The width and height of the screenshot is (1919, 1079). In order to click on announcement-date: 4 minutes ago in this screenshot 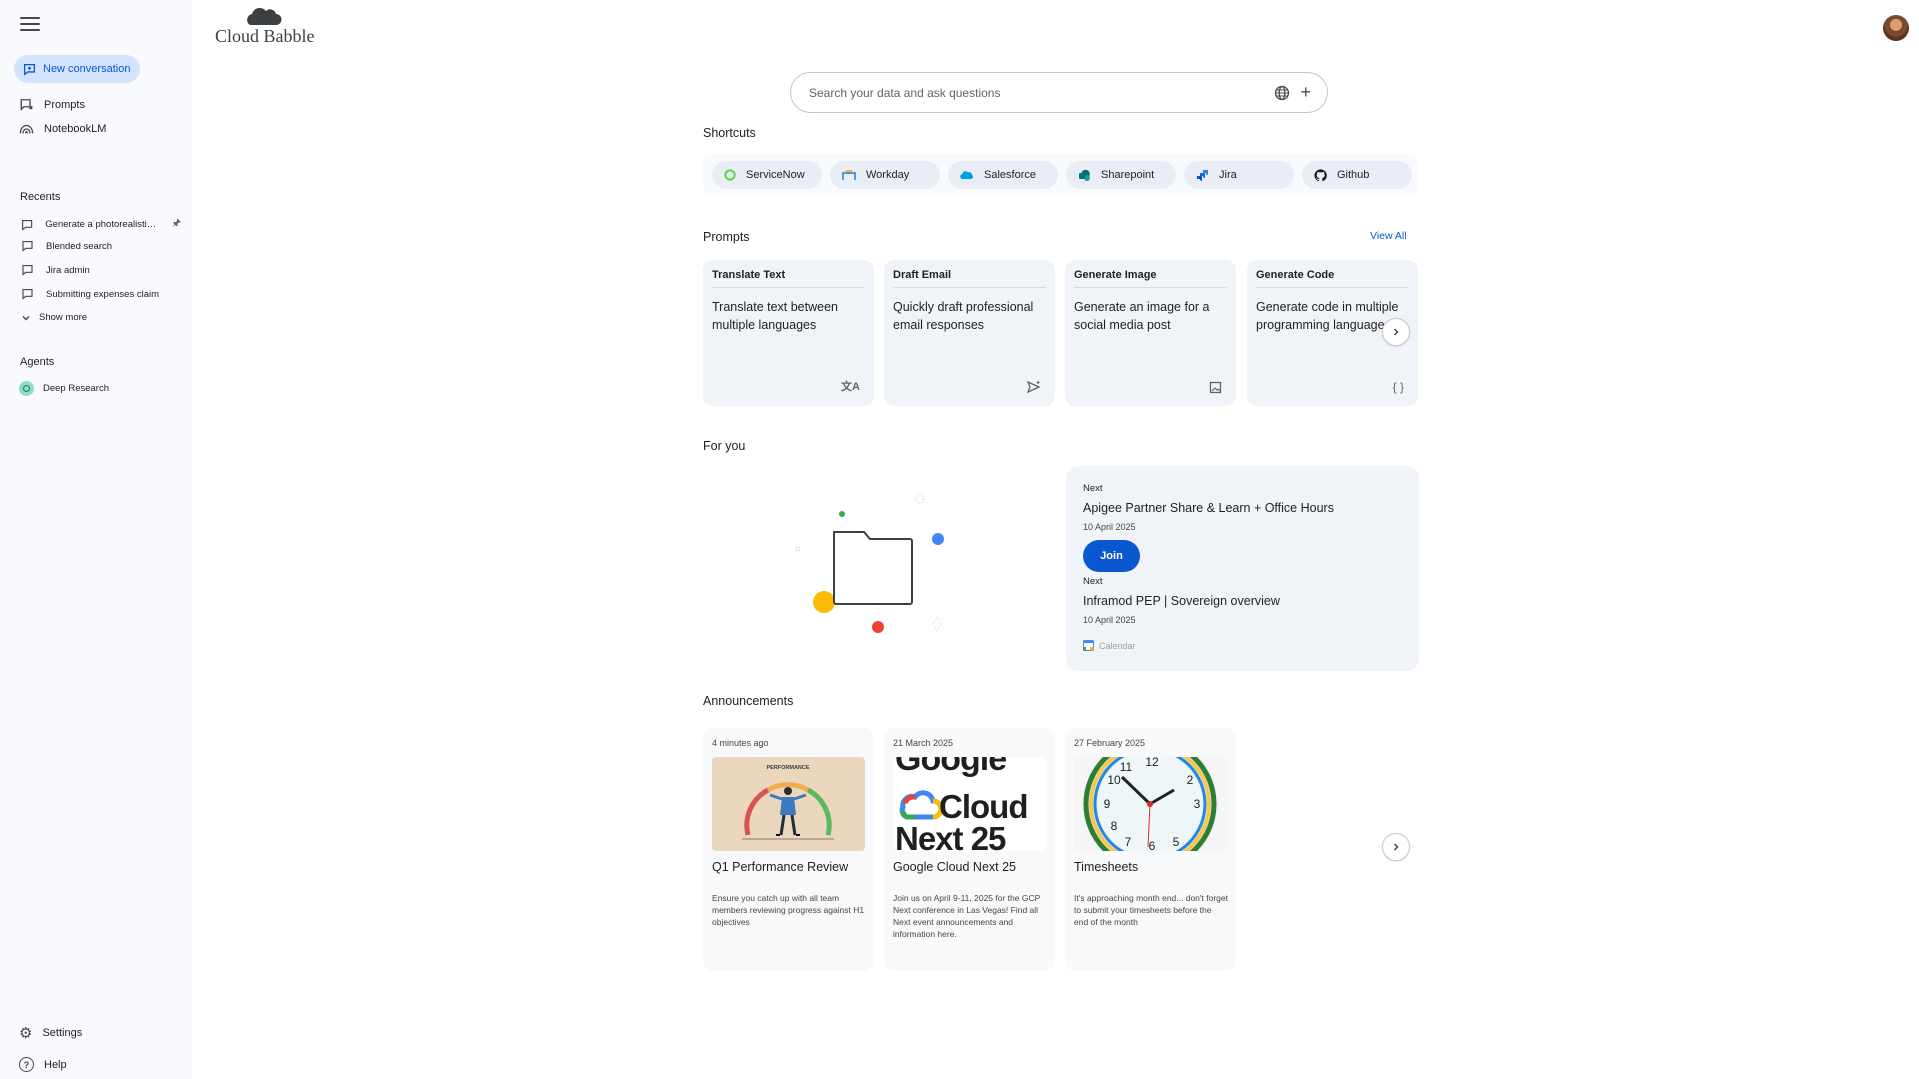, I will do `click(740, 743)`.